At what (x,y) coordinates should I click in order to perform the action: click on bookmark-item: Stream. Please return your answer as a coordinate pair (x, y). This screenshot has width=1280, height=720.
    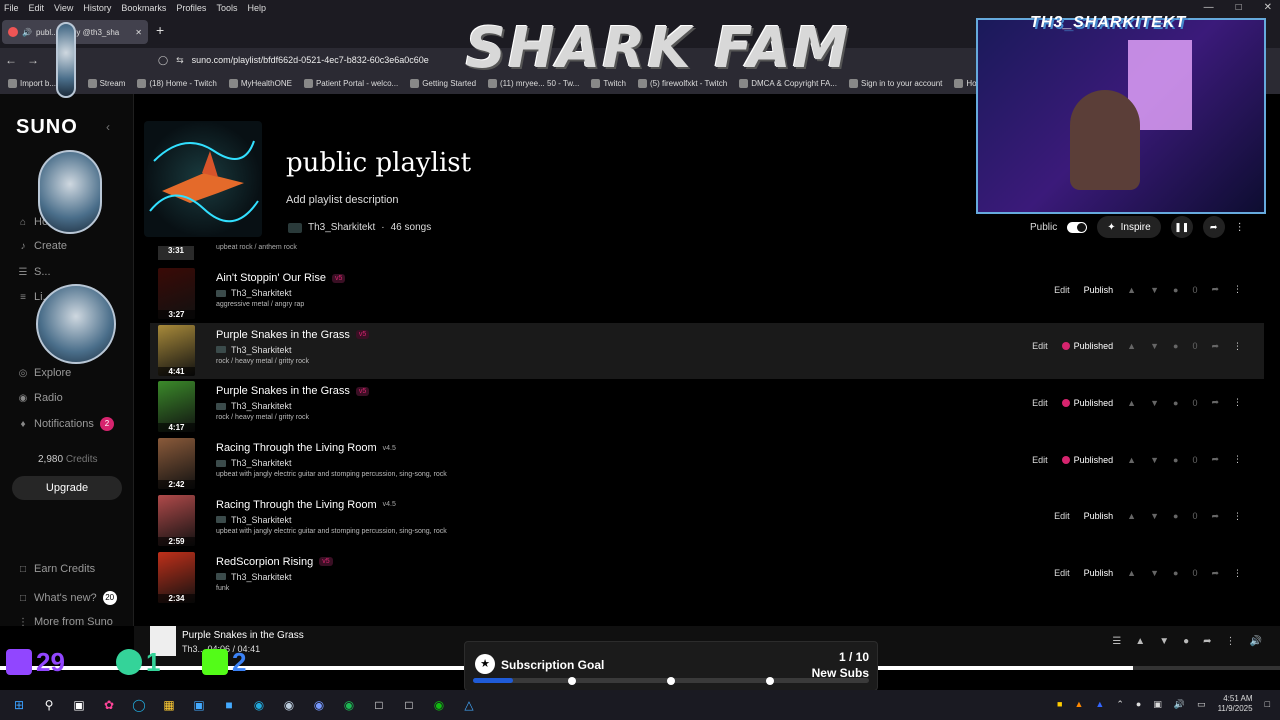
    Looking at the image, I should click on (106, 83).